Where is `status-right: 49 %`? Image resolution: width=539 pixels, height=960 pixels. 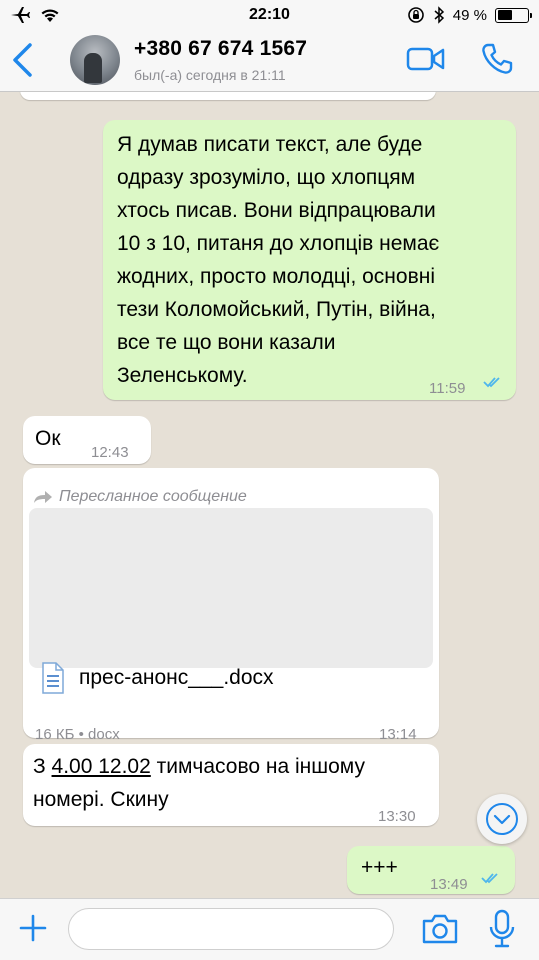 status-right: 49 % is located at coordinates (469, 15).